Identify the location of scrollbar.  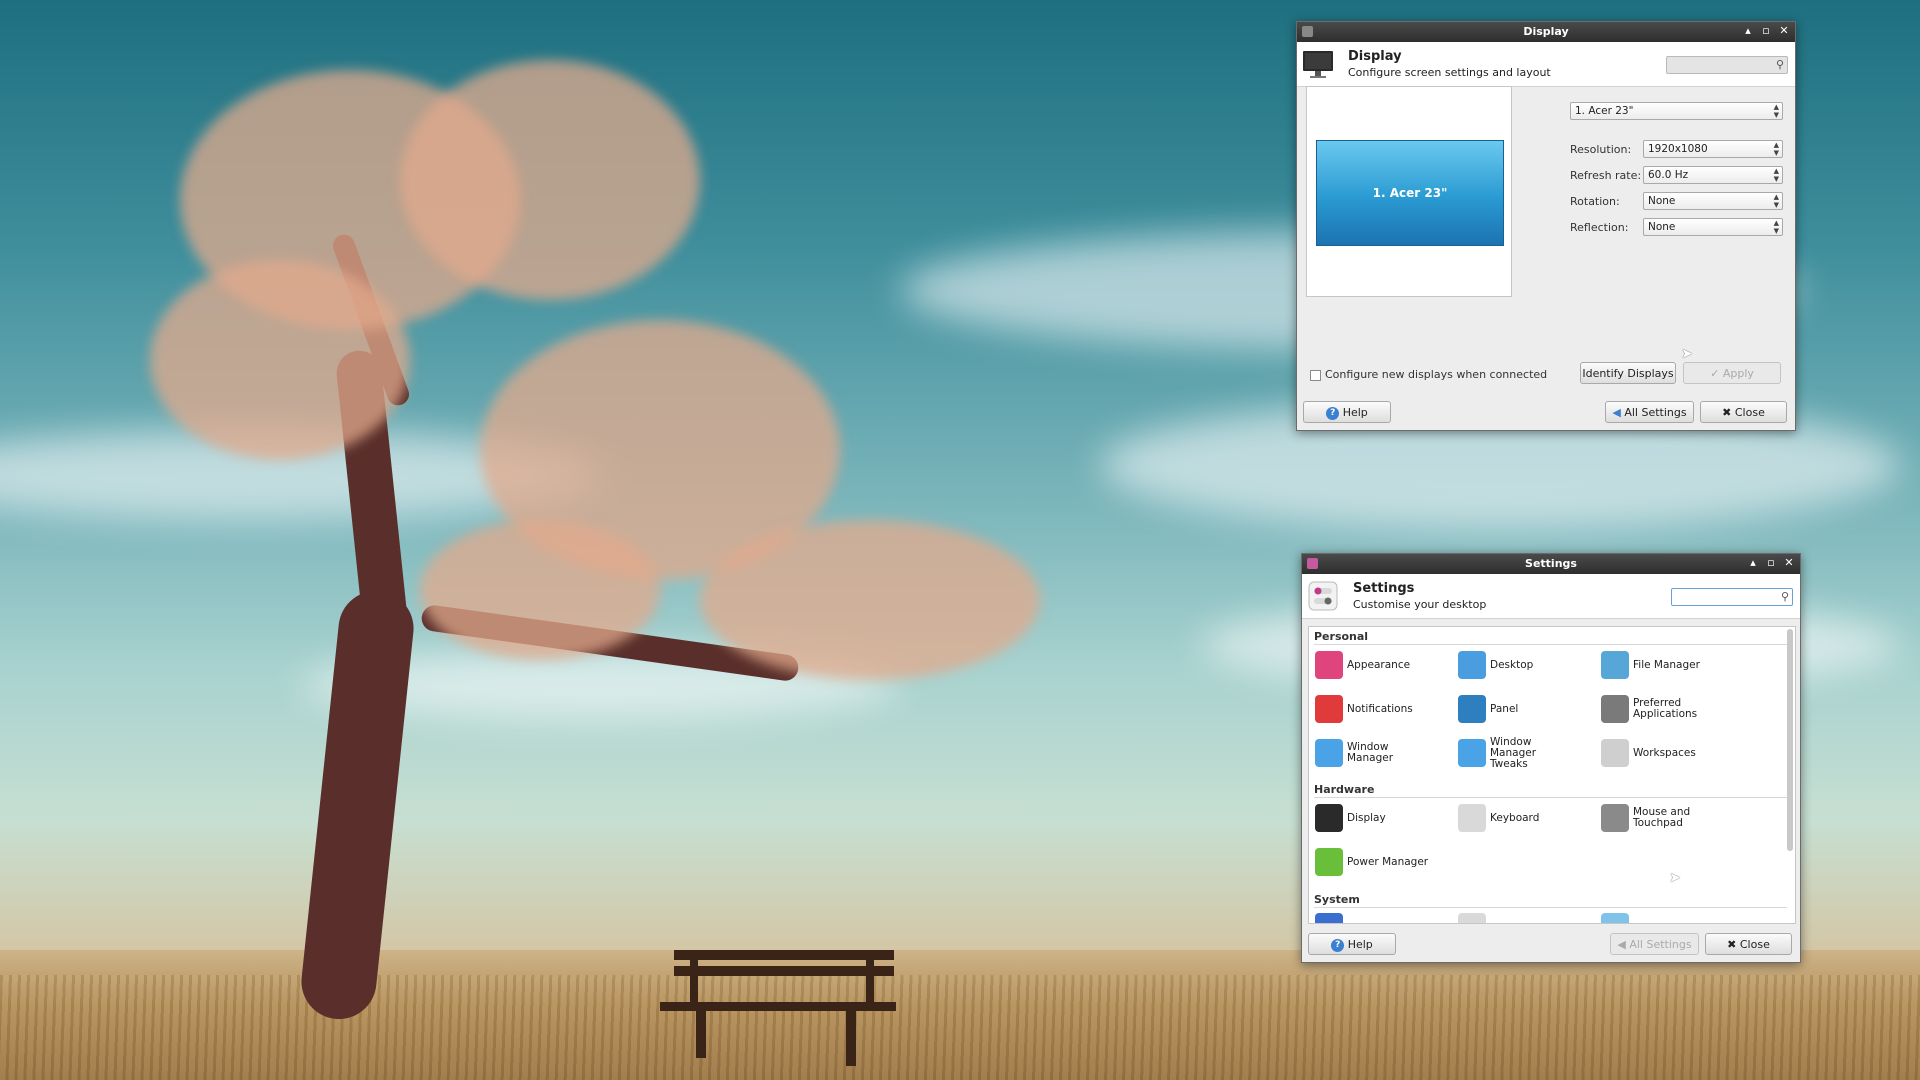
(1790, 740).